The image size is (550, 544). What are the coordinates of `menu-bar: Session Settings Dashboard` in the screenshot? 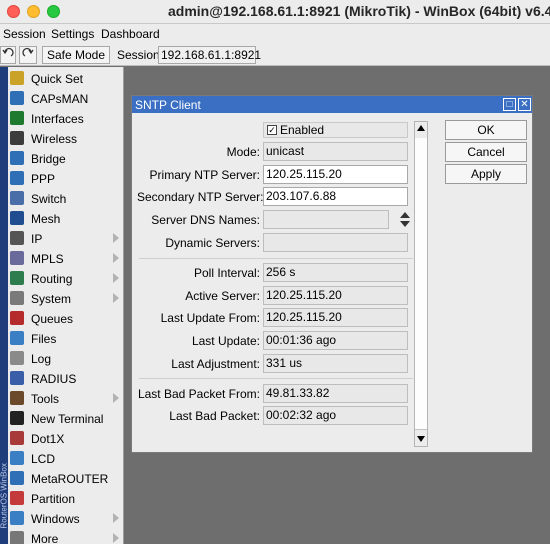 It's located at (275, 34).